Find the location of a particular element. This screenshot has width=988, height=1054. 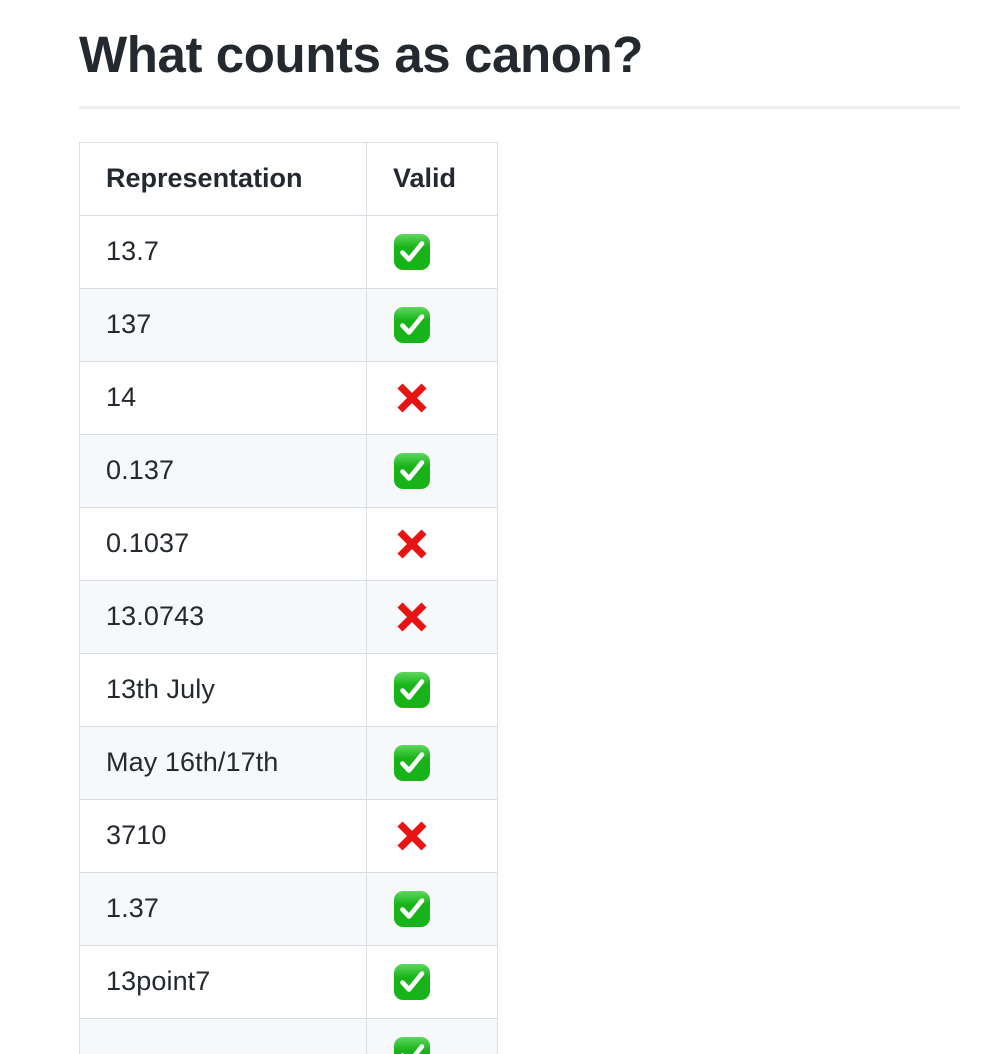

table-row: 0.137 is located at coordinates (288, 470).